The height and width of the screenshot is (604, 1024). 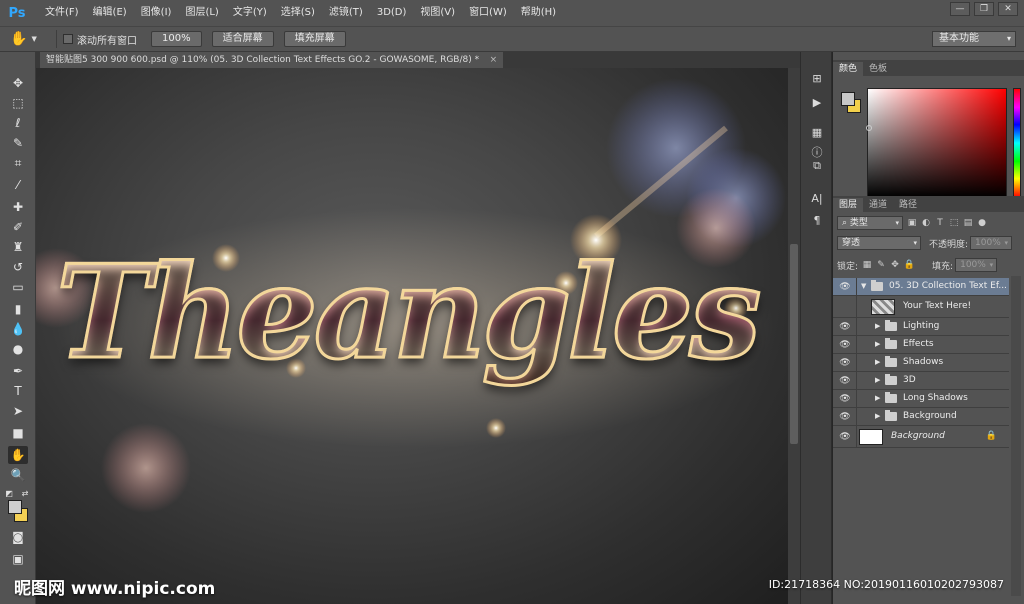 I want to click on adjustment-filter-icon: ◐, so click(x=926, y=223).